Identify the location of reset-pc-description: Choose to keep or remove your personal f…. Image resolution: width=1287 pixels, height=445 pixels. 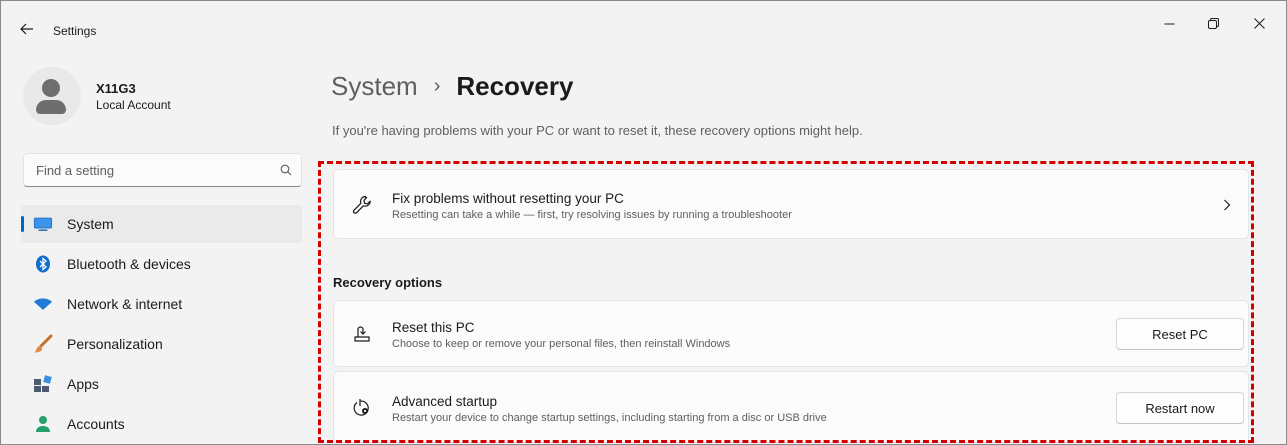
(561, 344).